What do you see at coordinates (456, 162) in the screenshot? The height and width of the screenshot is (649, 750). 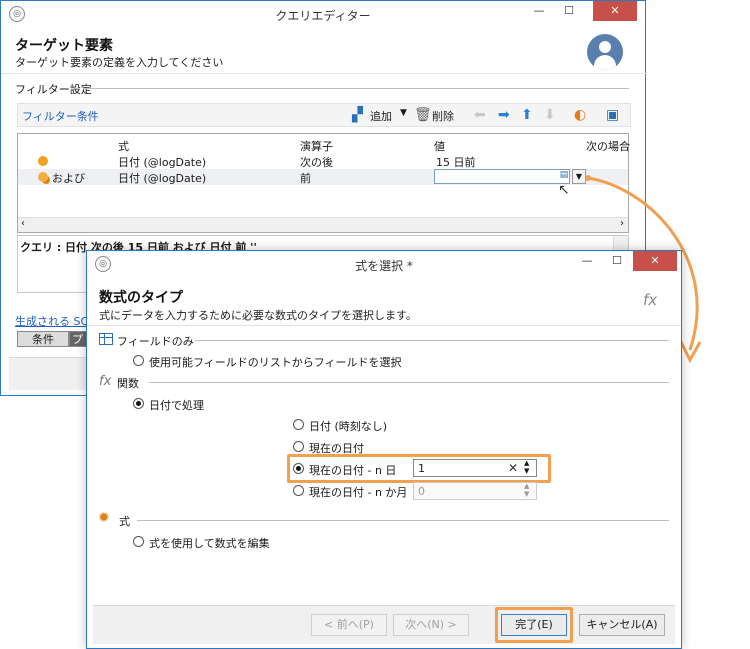 I see `row-value: 15 日前` at bounding box center [456, 162].